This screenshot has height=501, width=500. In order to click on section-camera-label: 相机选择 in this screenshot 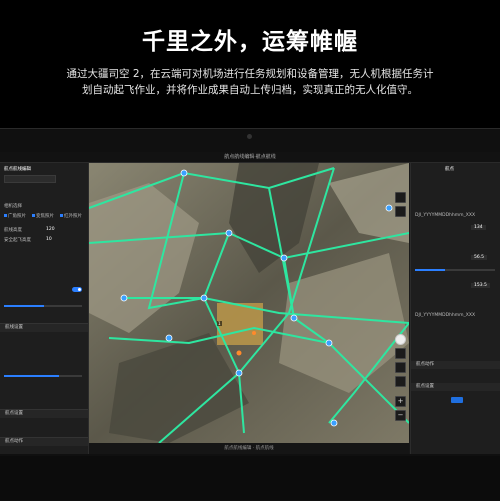, I will do `click(13, 206)`.